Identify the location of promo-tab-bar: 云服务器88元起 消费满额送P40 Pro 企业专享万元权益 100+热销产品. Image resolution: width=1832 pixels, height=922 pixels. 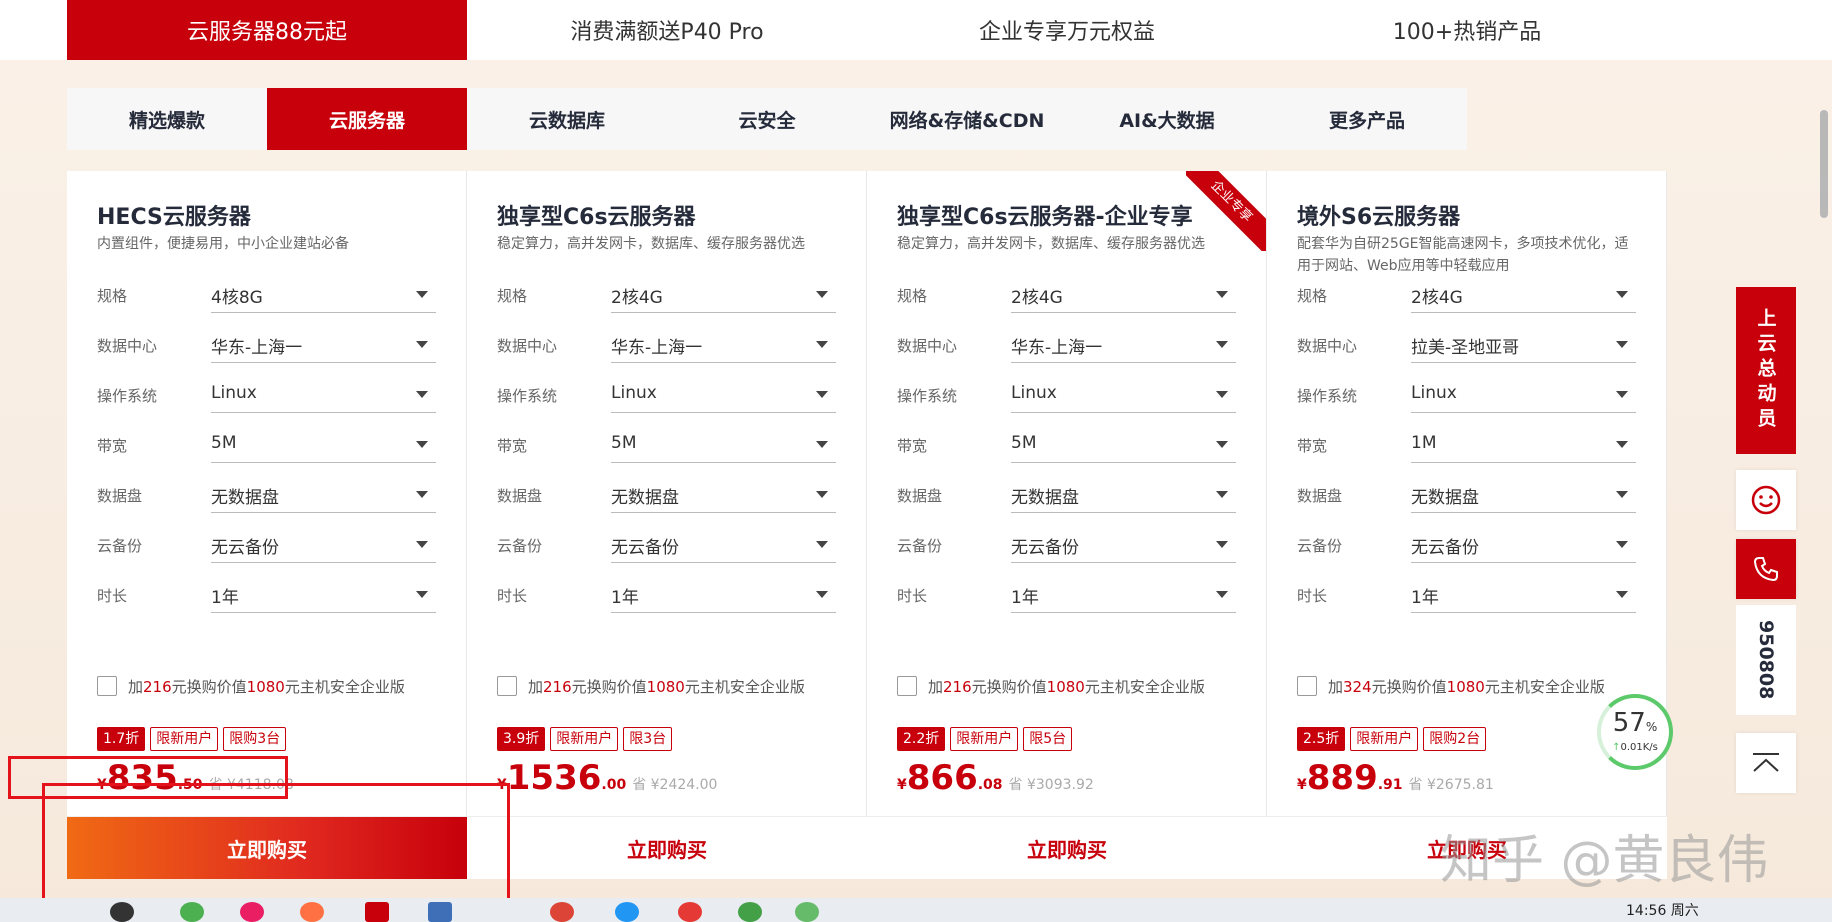
(916, 30).